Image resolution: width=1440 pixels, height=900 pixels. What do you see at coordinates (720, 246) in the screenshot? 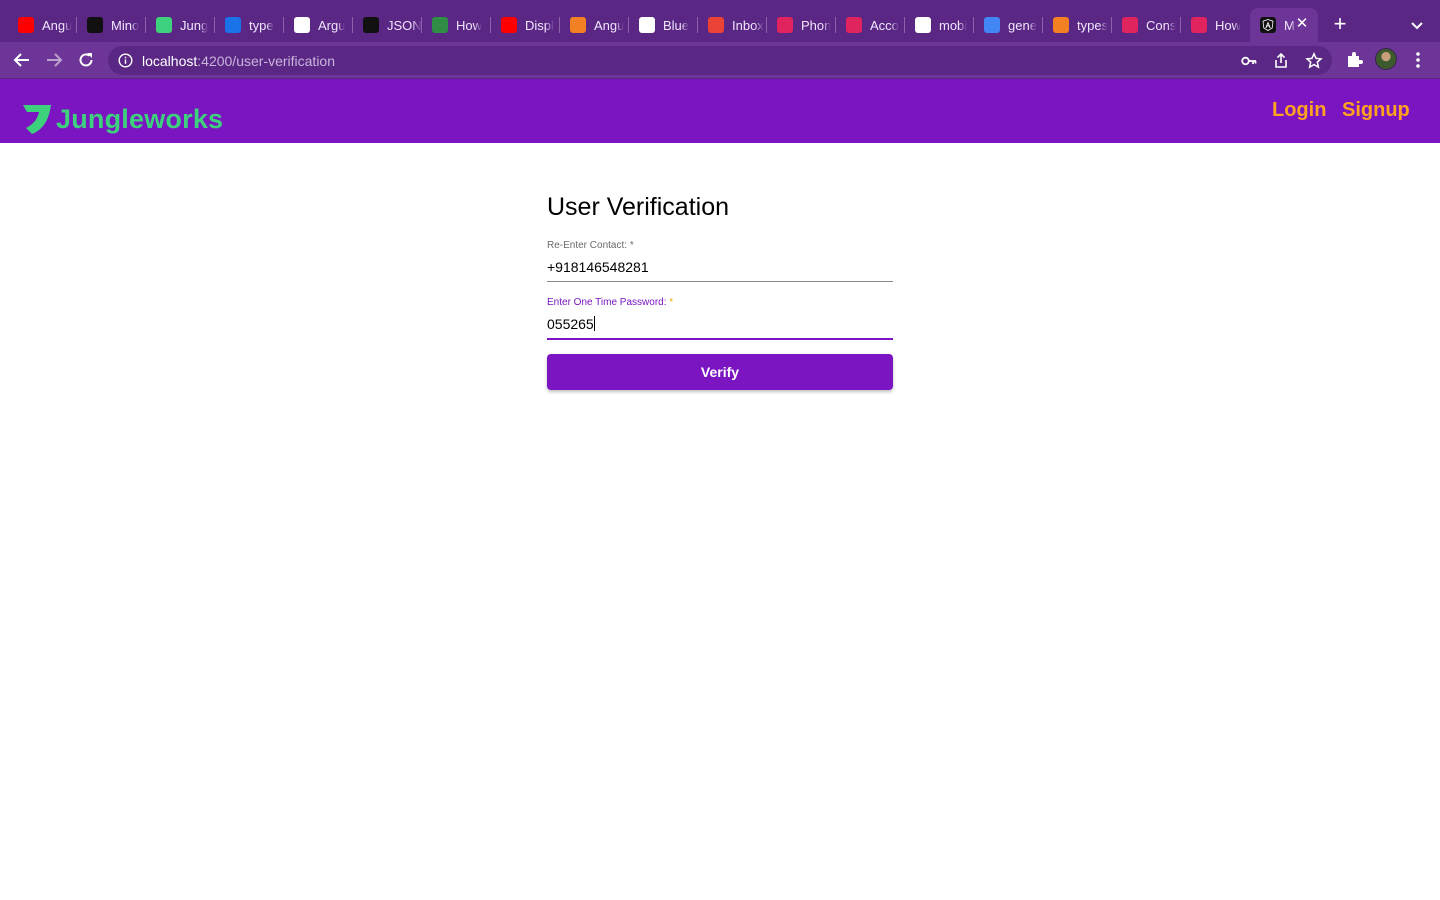
I see `contact-label: Re-Enter Contact: *` at bounding box center [720, 246].